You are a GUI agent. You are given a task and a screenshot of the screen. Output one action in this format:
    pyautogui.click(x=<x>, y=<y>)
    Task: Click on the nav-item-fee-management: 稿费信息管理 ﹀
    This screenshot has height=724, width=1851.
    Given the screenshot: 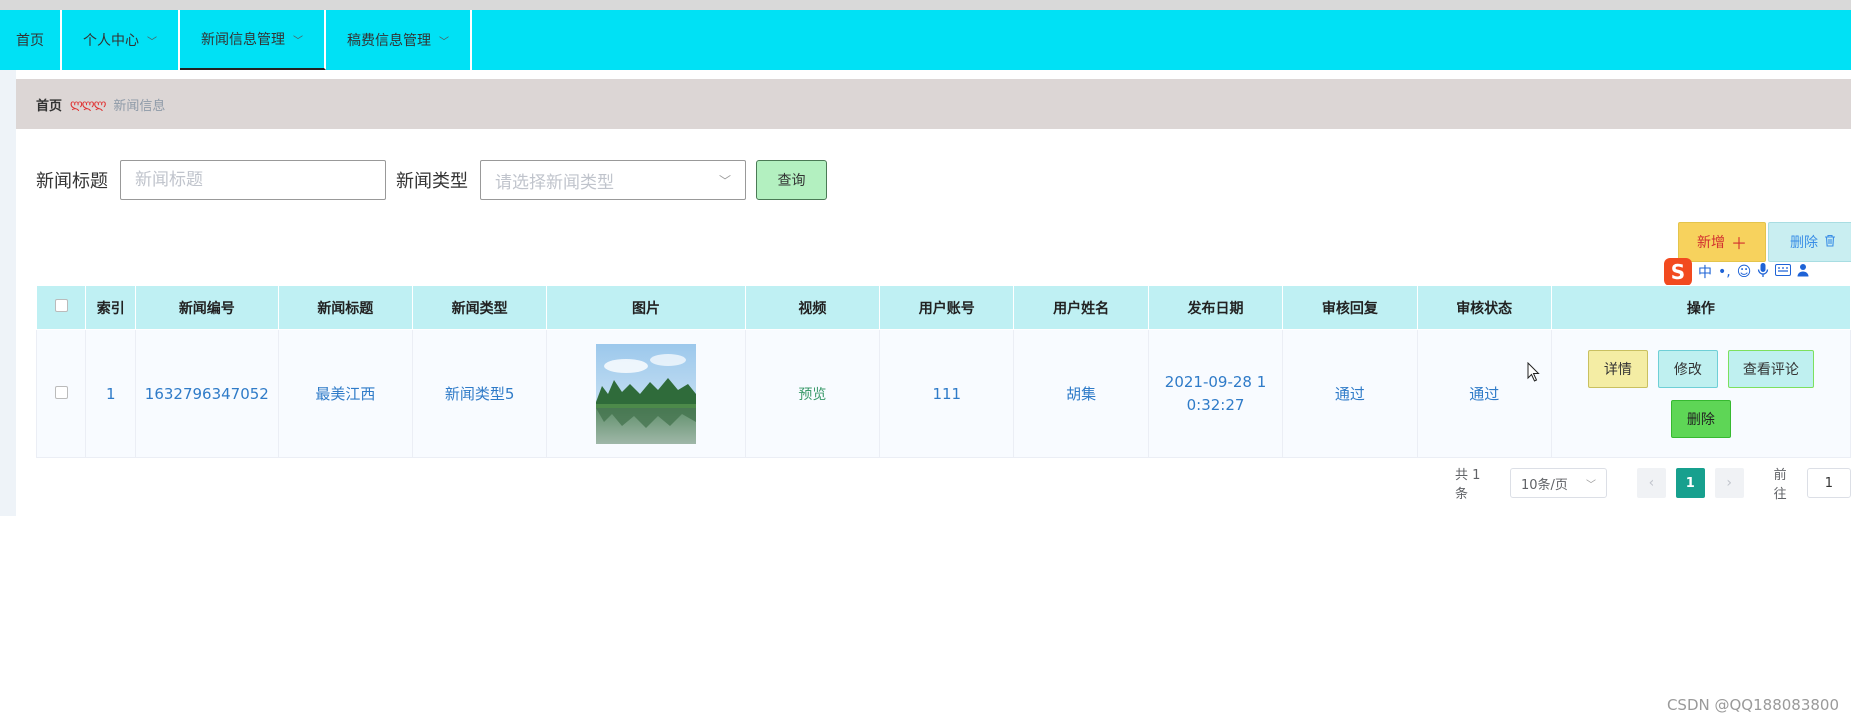 What is the action you would take?
    pyautogui.click(x=399, y=40)
    